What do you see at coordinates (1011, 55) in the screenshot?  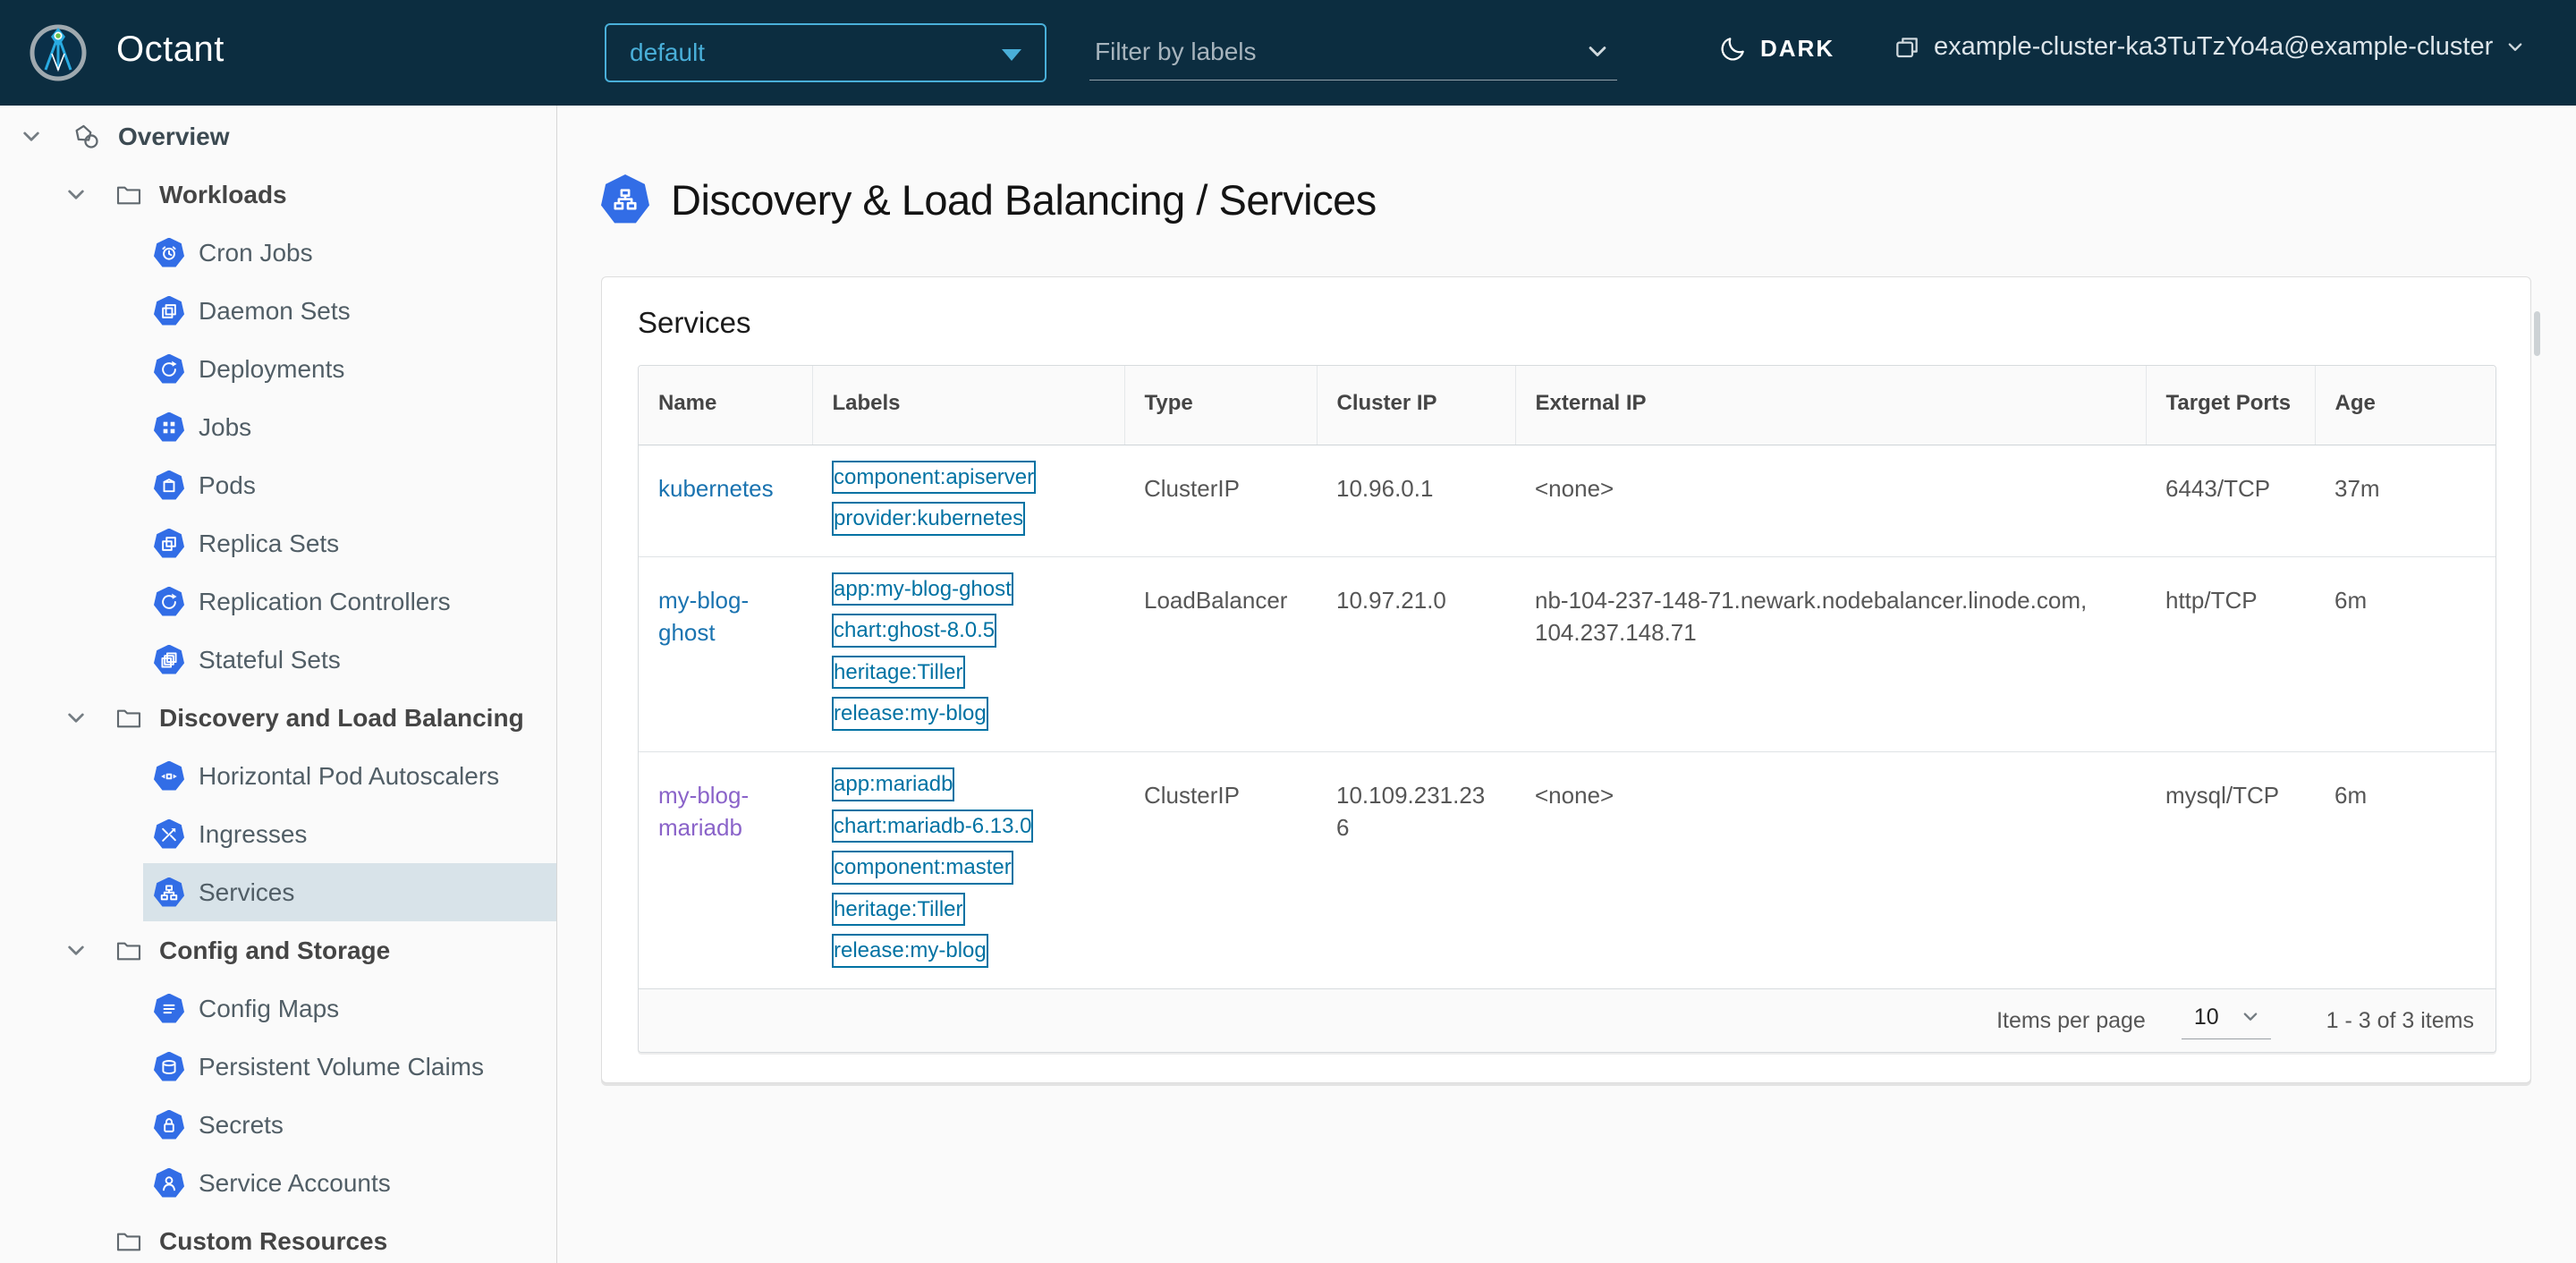 I see `caret-down-icon` at bounding box center [1011, 55].